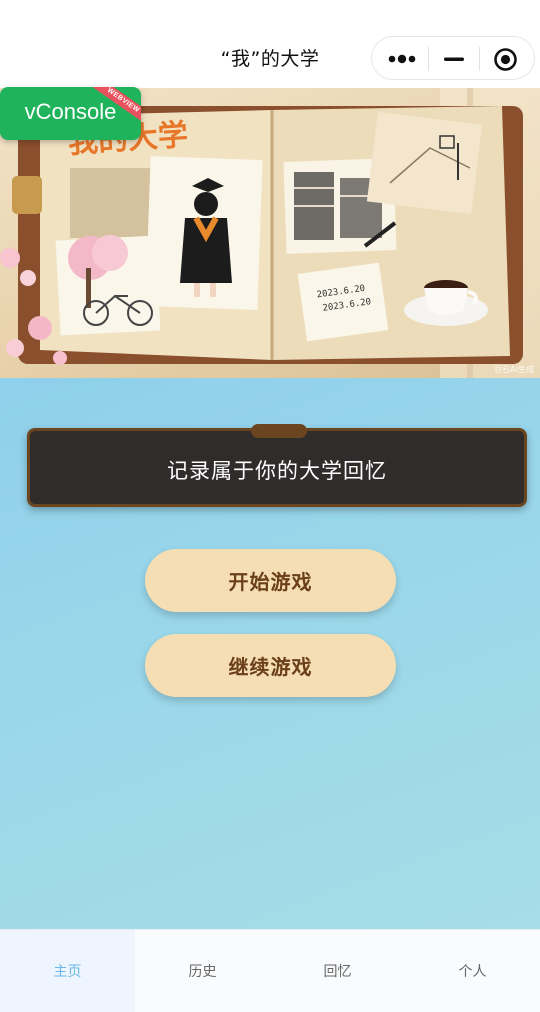 Image resolution: width=540 pixels, height=1012 pixels. Describe the element at coordinates (402, 59) in the screenshot. I see `more-dots-icon` at that location.